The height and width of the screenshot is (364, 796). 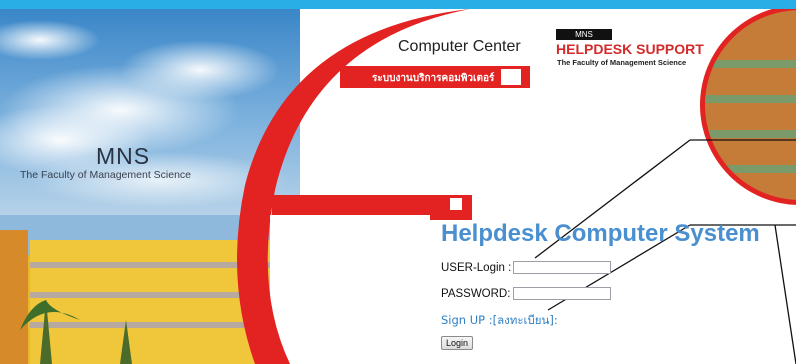 I want to click on password-label: PASSWORD:, so click(x=476, y=294).